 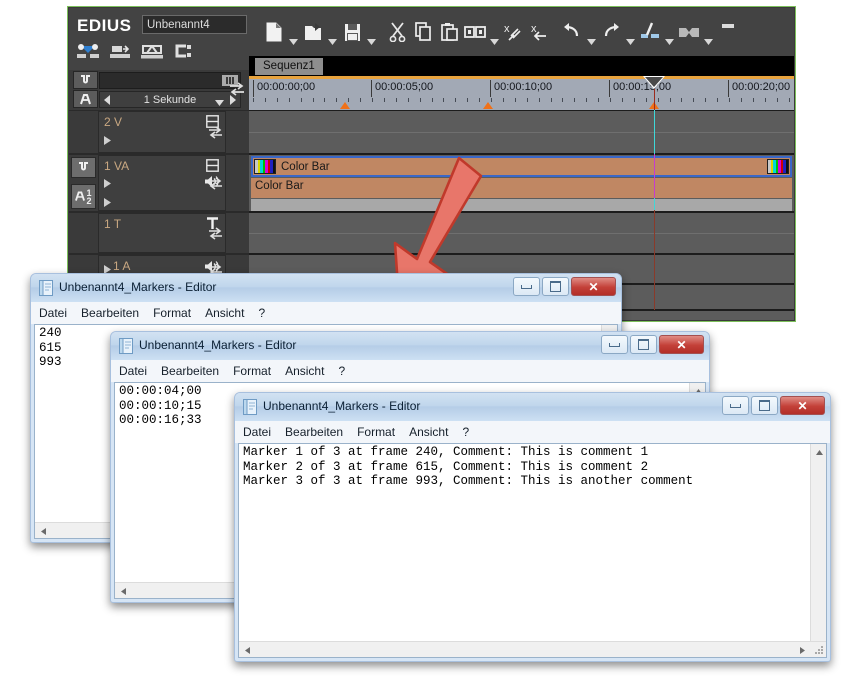 What do you see at coordinates (113, 224) in the screenshot?
I see `track-1t-label: 1 T` at bounding box center [113, 224].